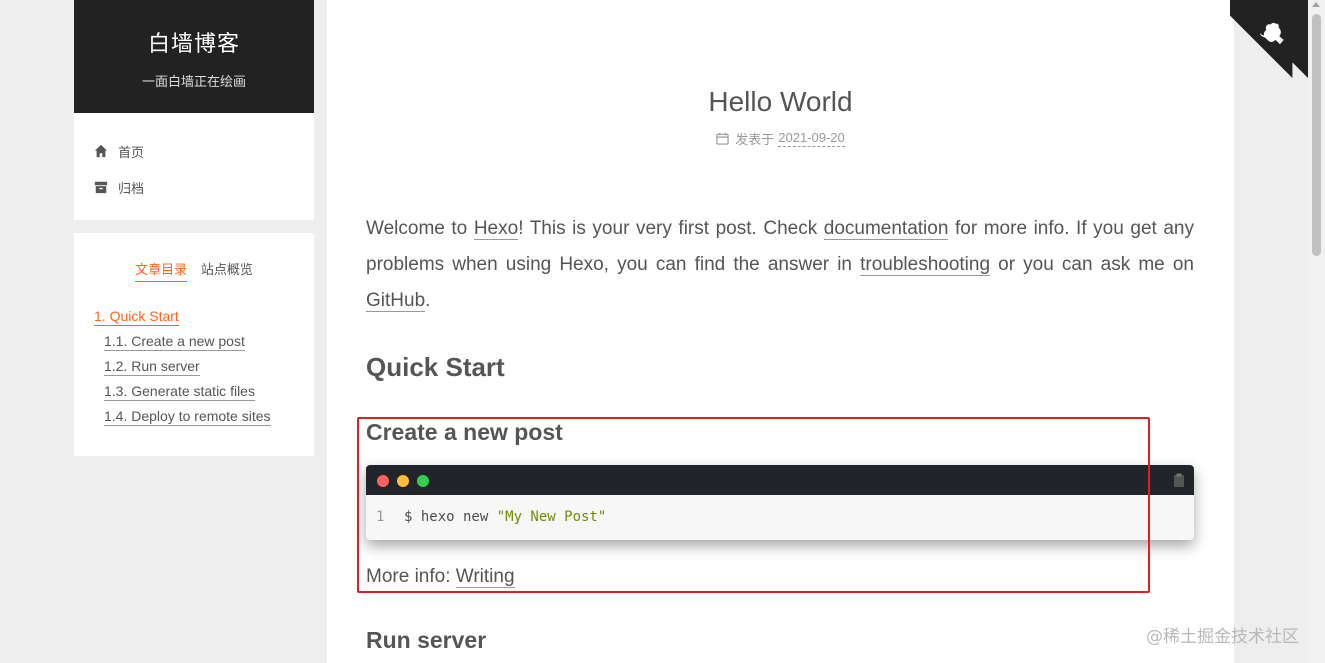 This screenshot has height=663, width=1325. I want to click on site-subtitle: 一面白墙正在绘画, so click(193, 81).